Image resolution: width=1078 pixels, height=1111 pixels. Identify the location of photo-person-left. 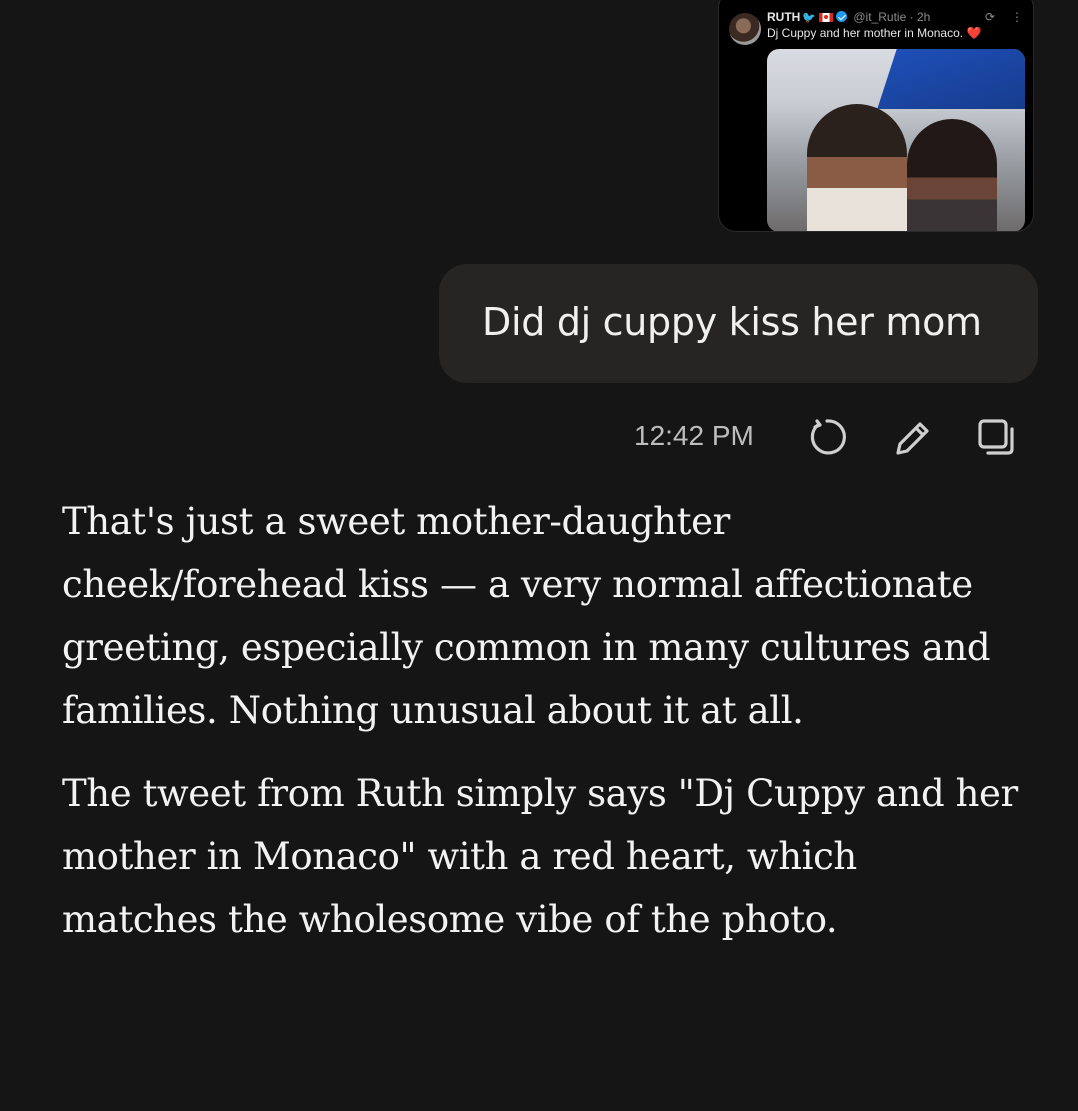
(857, 167).